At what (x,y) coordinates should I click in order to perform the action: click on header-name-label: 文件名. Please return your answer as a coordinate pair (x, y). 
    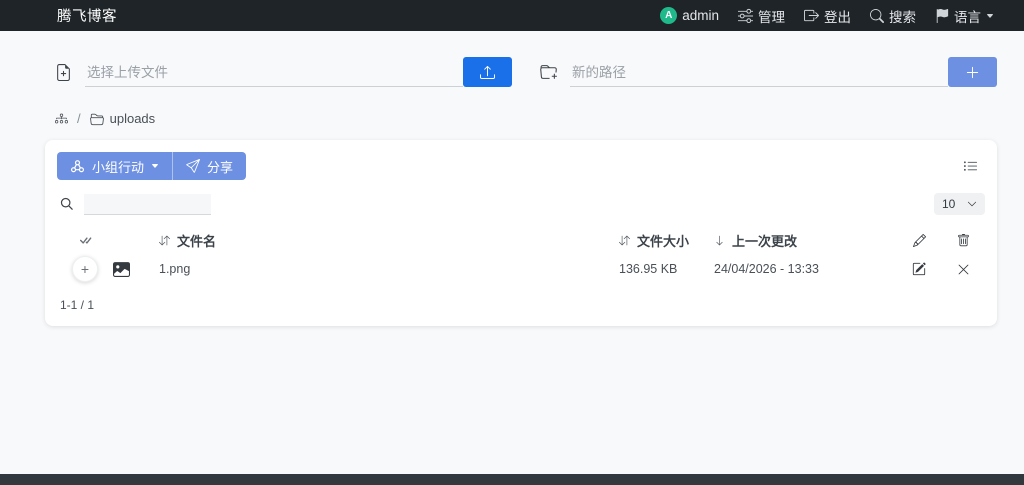
    Looking at the image, I should click on (197, 241).